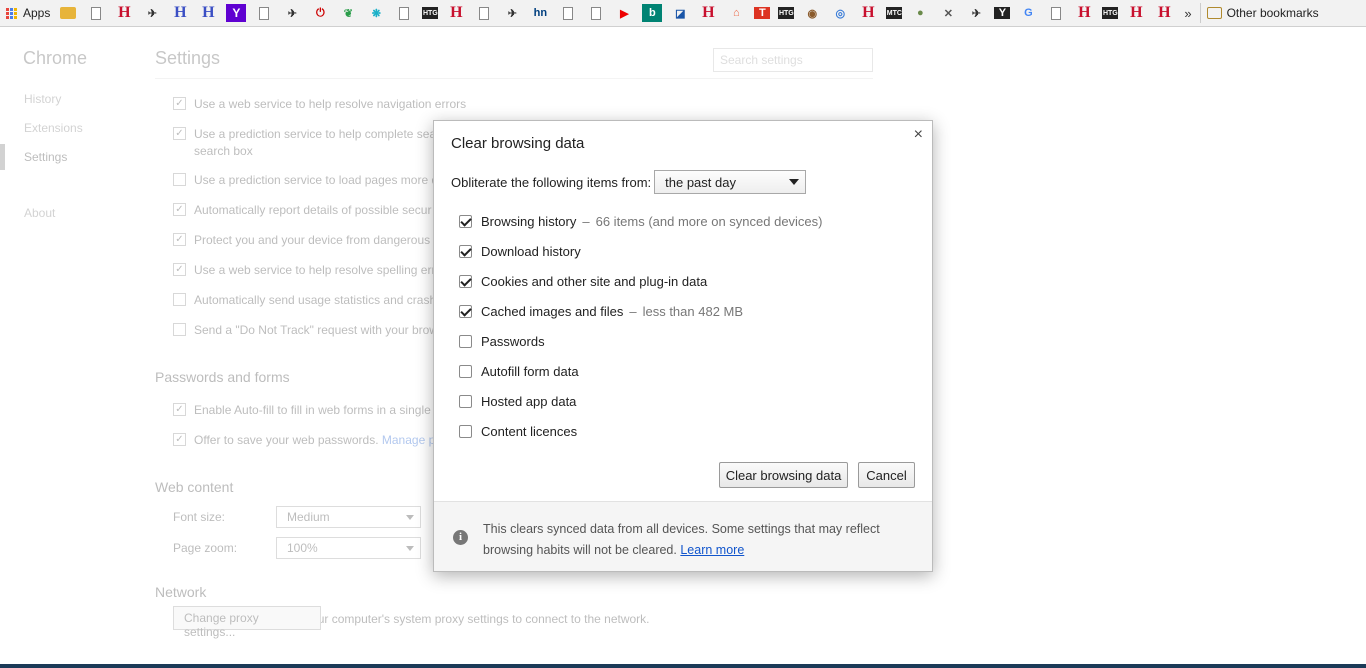 Image resolution: width=1366 pixels, height=668 pixels. What do you see at coordinates (641, 311) in the screenshot?
I see `data-type-item: Cached images and files – less than 482 MB` at bounding box center [641, 311].